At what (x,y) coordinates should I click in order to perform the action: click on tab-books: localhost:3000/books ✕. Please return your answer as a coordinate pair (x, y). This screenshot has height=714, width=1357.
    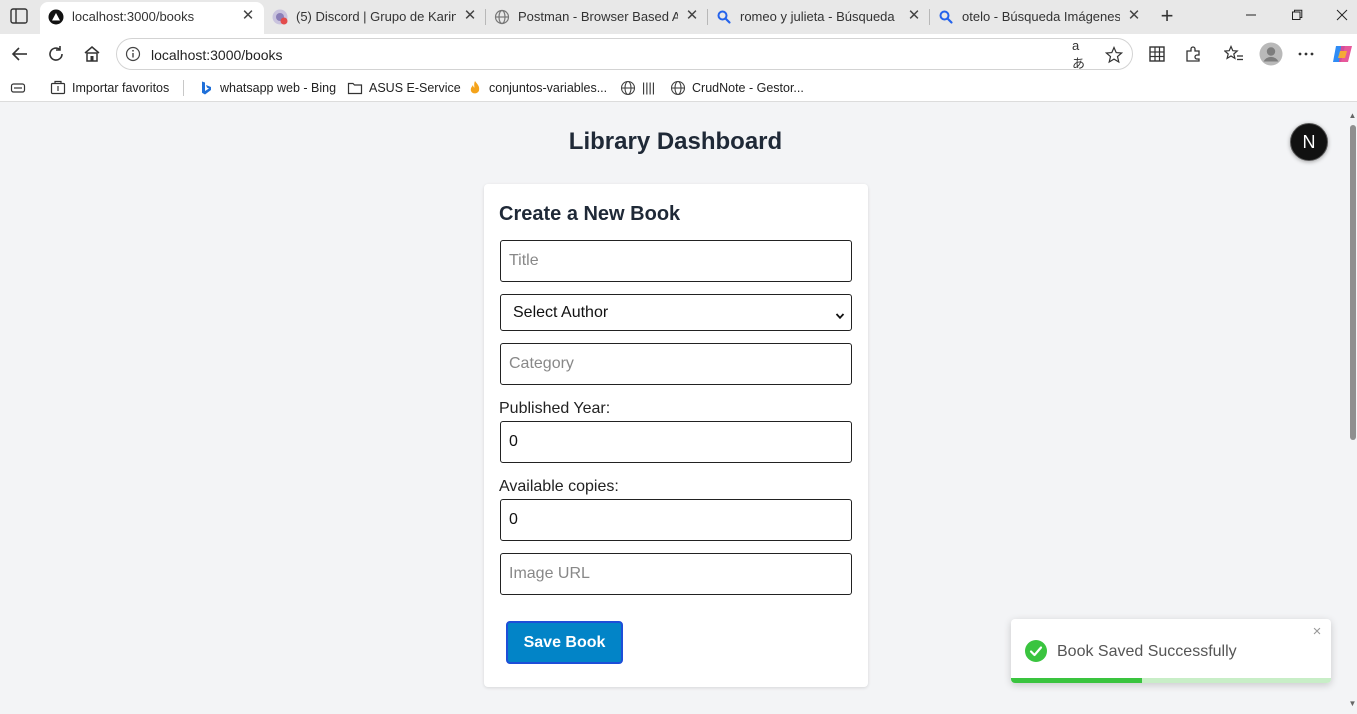
    Looking at the image, I should click on (152, 18).